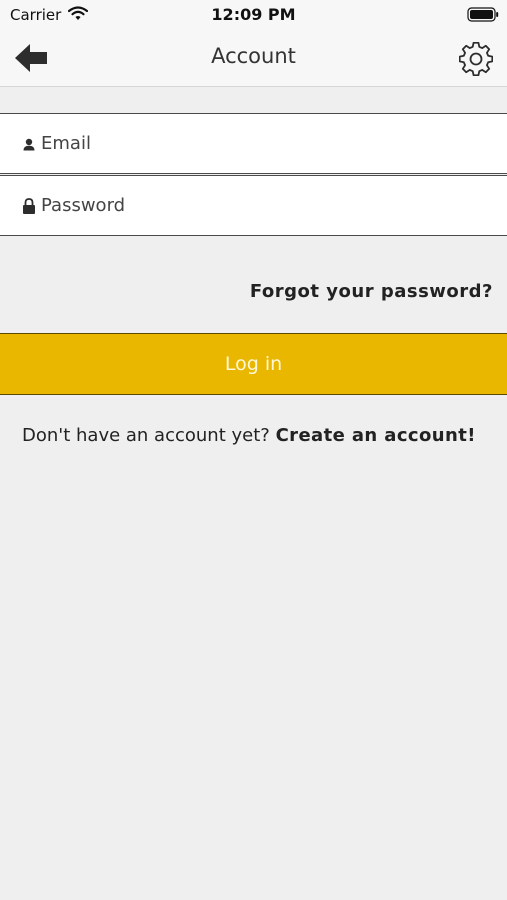 The height and width of the screenshot is (900, 507). I want to click on lock-icon, so click(29, 206).